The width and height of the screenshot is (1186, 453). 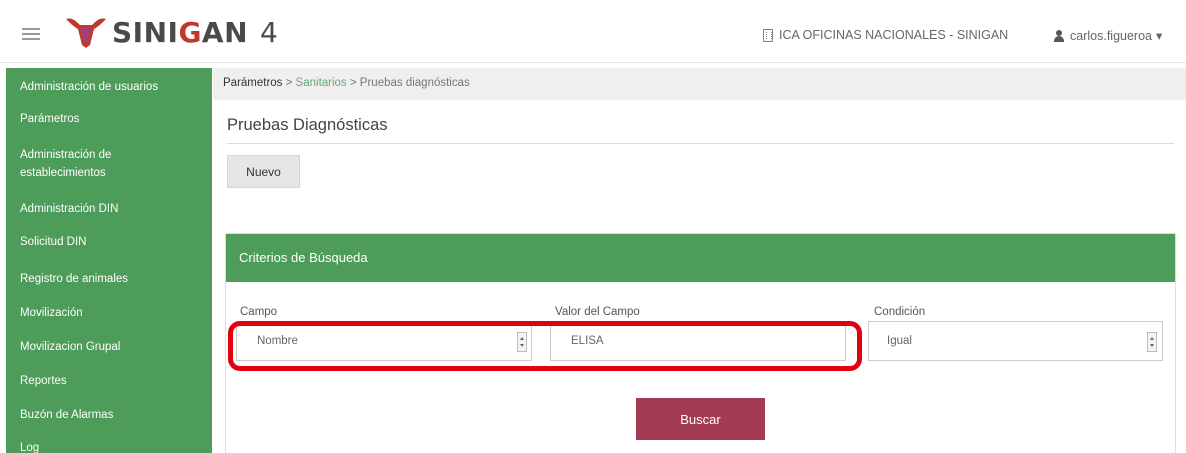 What do you see at coordinates (65, 155) in the screenshot?
I see `sidebar-item-administracion-establecimientos: Administración de` at bounding box center [65, 155].